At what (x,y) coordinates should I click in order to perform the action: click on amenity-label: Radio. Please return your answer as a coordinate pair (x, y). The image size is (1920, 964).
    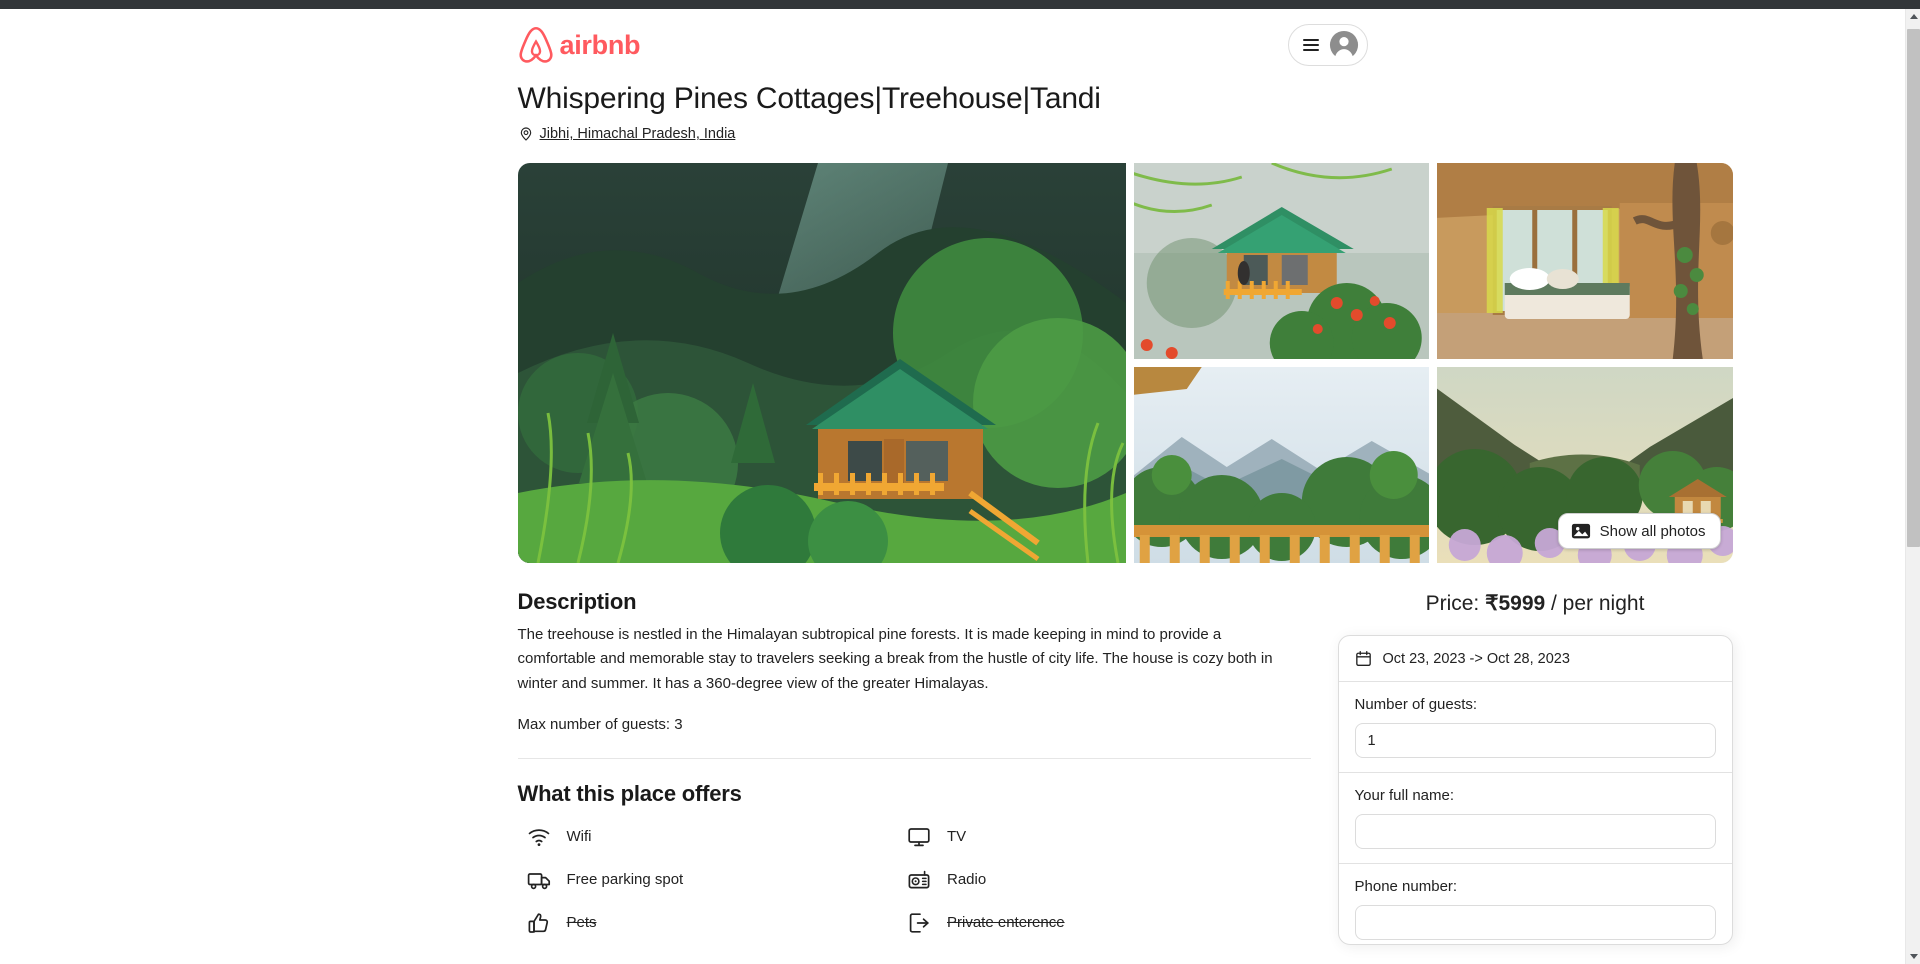
    Looking at the image, I should click on (967, 880).